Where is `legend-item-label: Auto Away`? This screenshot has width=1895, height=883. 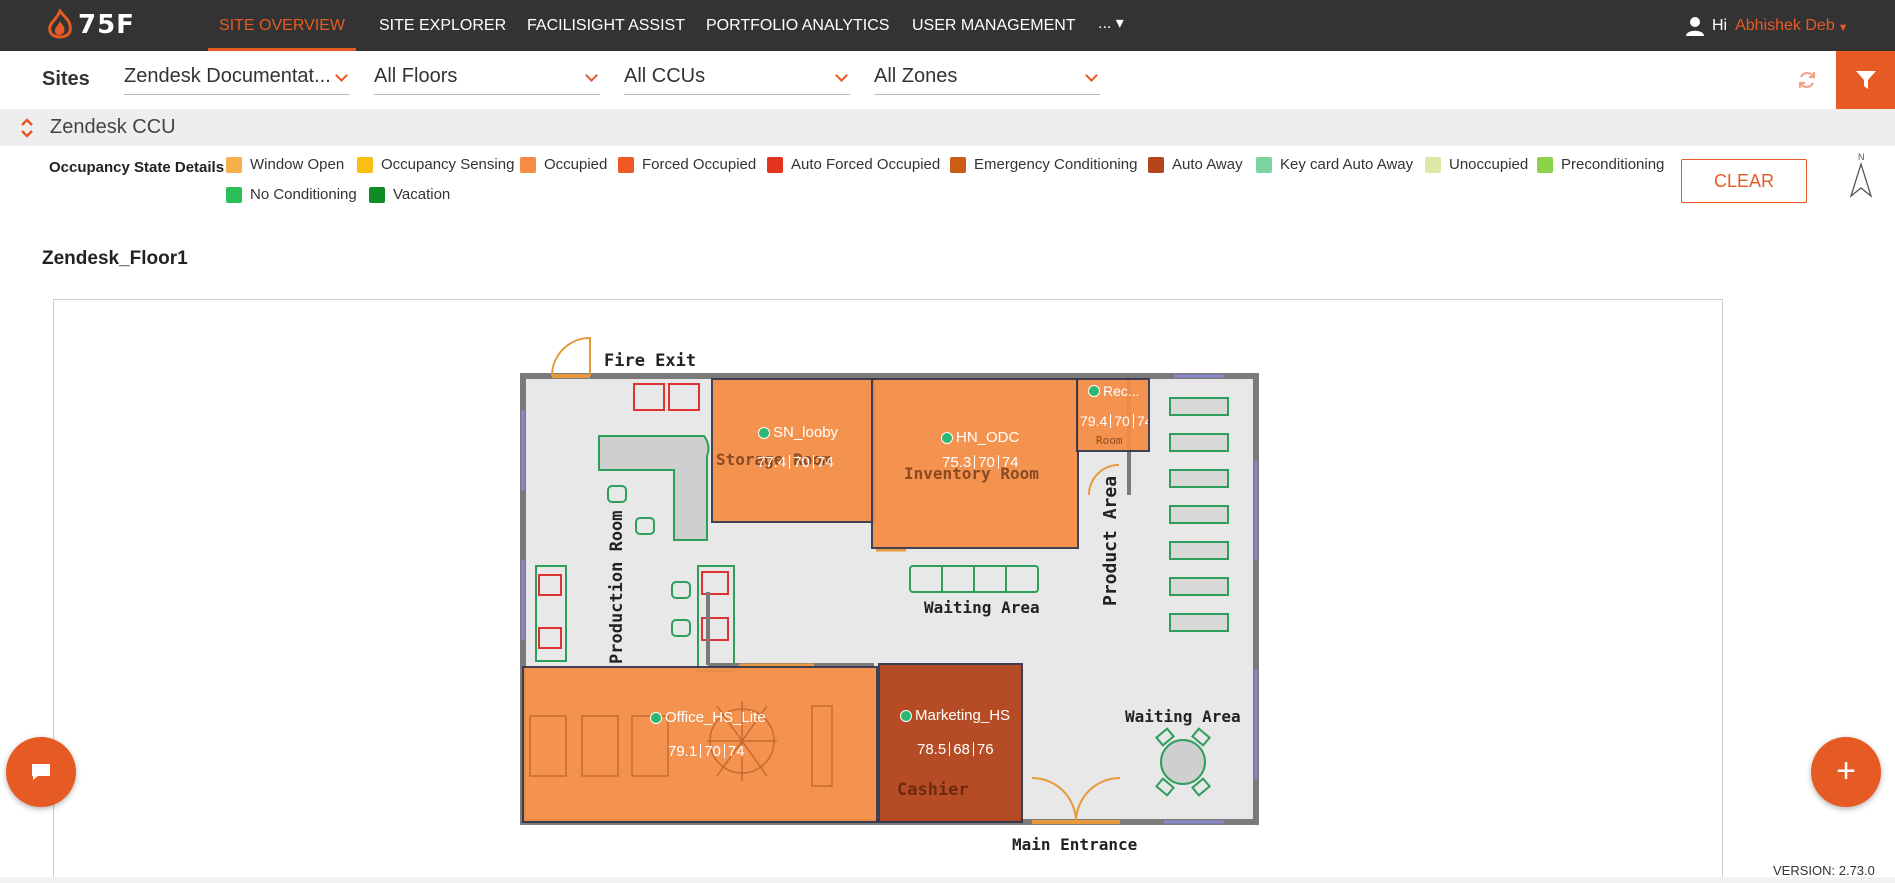
legend-item-label: Auto Away is located at coordinates (1207, 164).